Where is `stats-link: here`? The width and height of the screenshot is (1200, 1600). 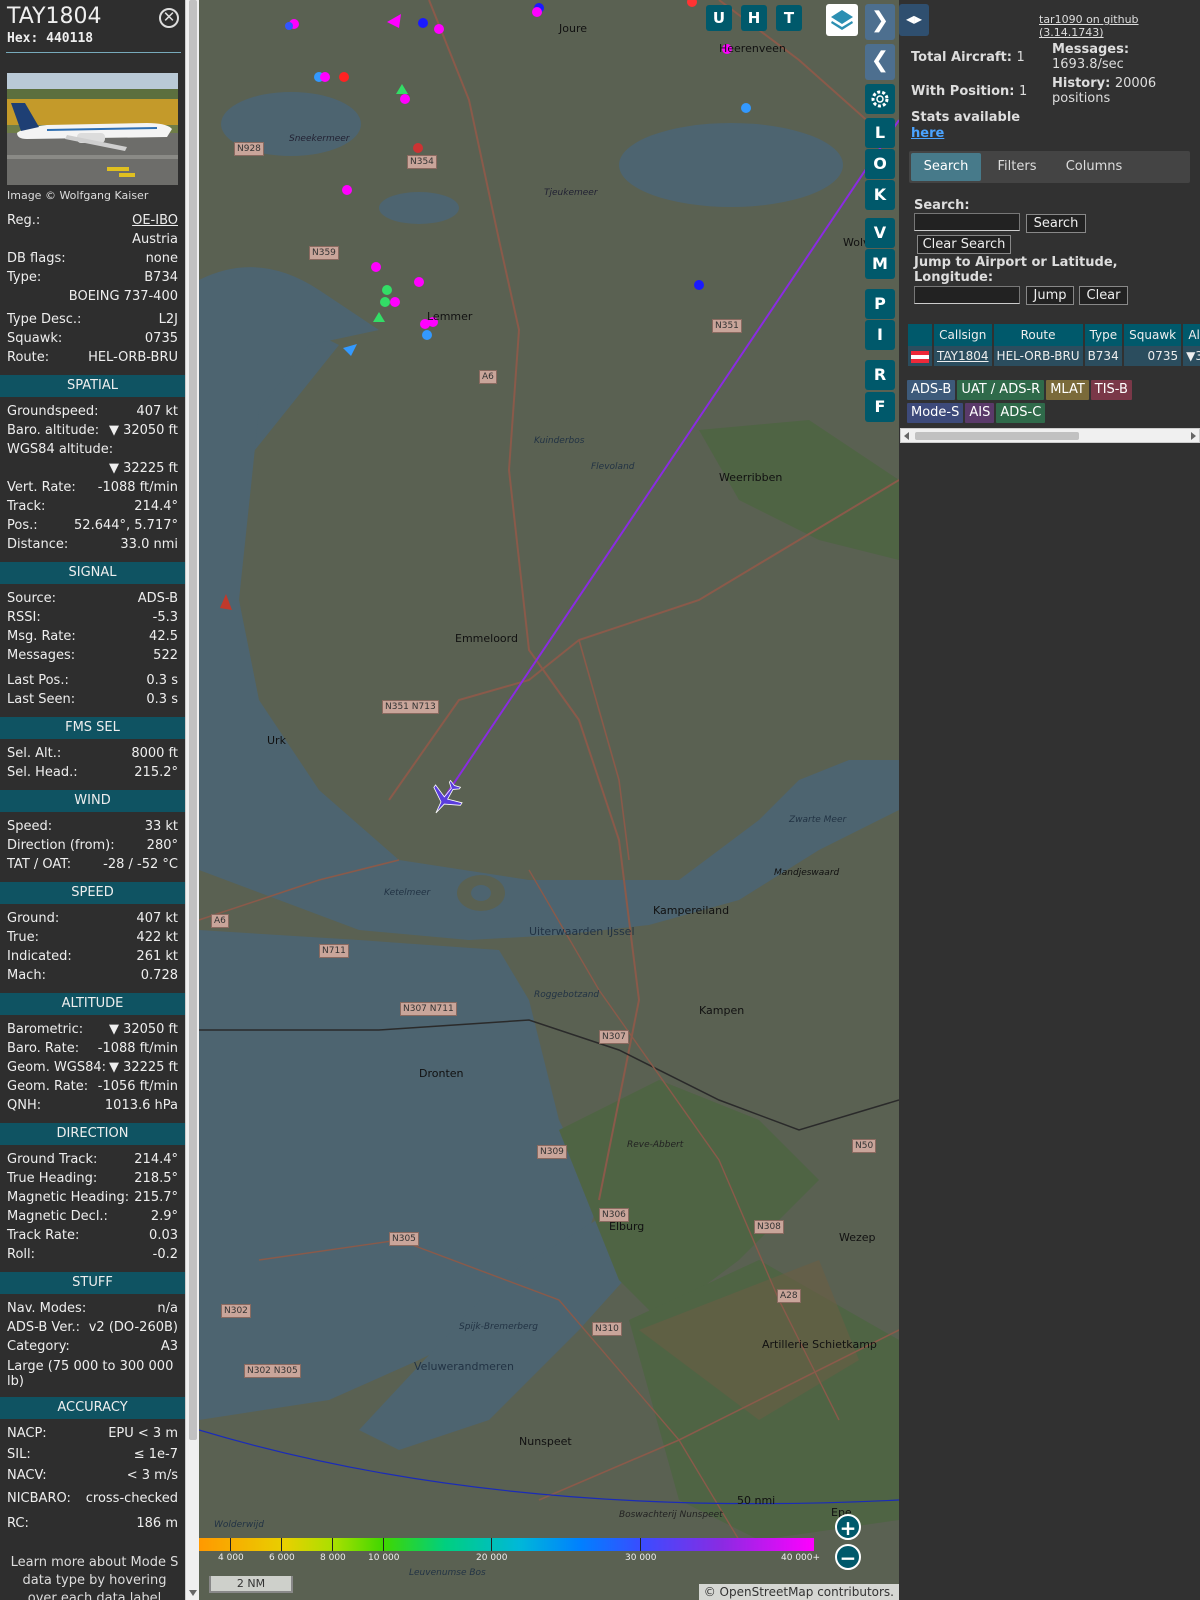 stats-link: here is located at coordinates (927, 133).